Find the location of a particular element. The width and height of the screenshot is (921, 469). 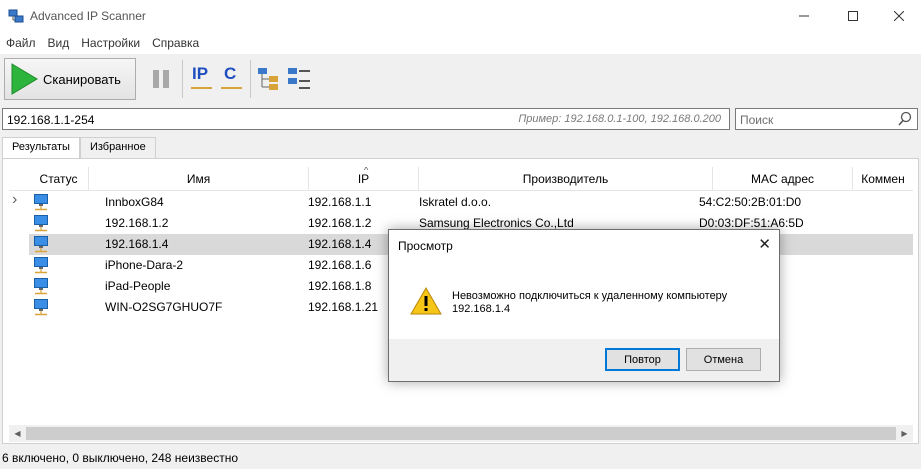

c-tool-underline-icon is located at coordinates (231, 88).